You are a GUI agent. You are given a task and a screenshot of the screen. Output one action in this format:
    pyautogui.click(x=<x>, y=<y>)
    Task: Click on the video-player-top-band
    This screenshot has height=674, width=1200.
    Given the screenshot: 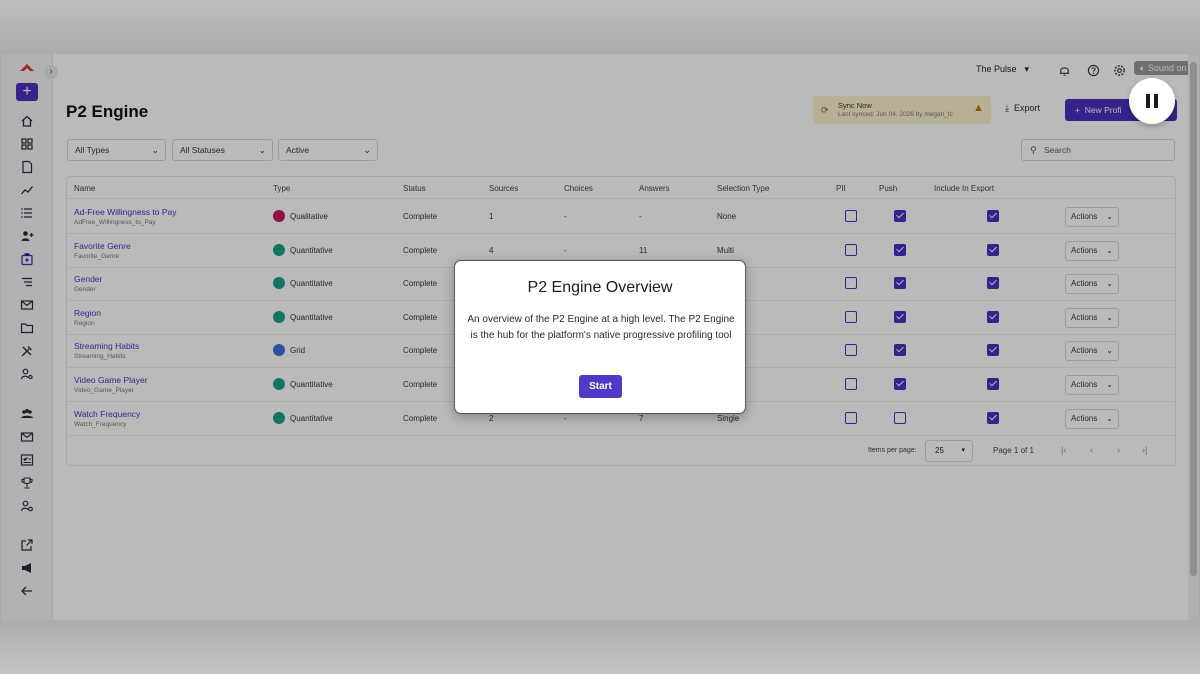 What is the action you would take?
    pyautogui.click(x=600, y=27)
    